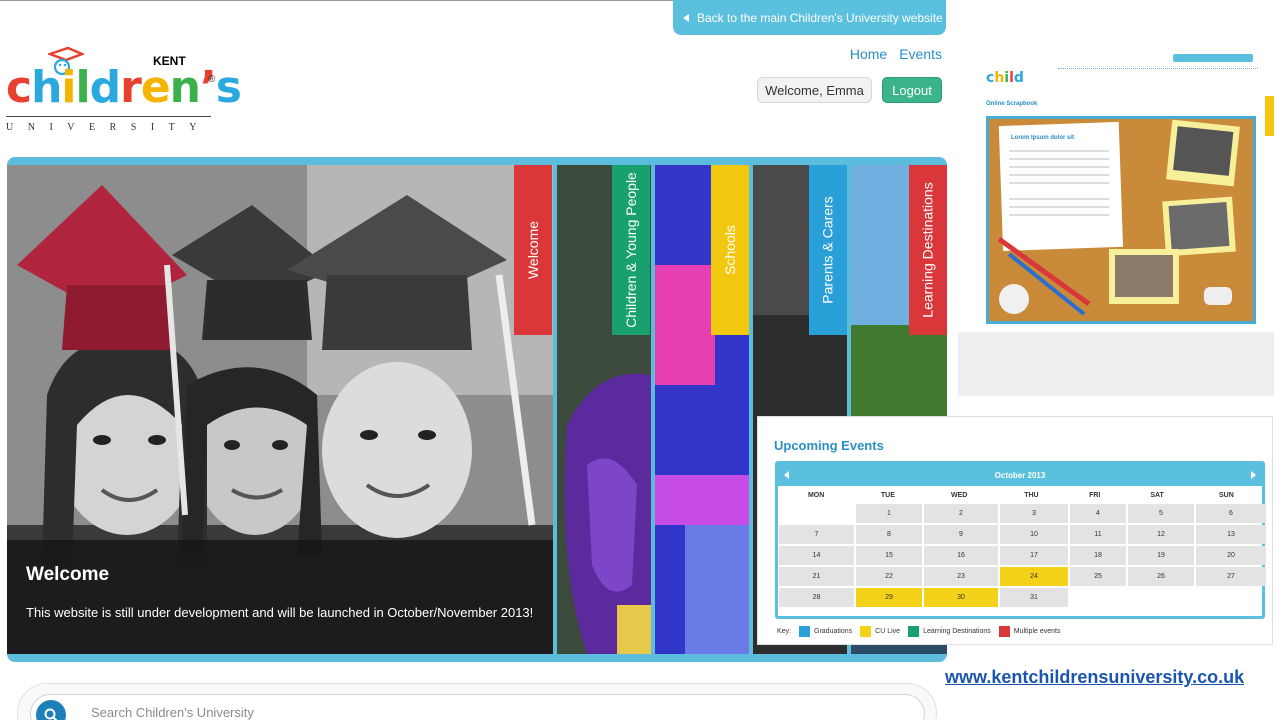  I want to click on calendar-day: 3, so click(1034, 513).